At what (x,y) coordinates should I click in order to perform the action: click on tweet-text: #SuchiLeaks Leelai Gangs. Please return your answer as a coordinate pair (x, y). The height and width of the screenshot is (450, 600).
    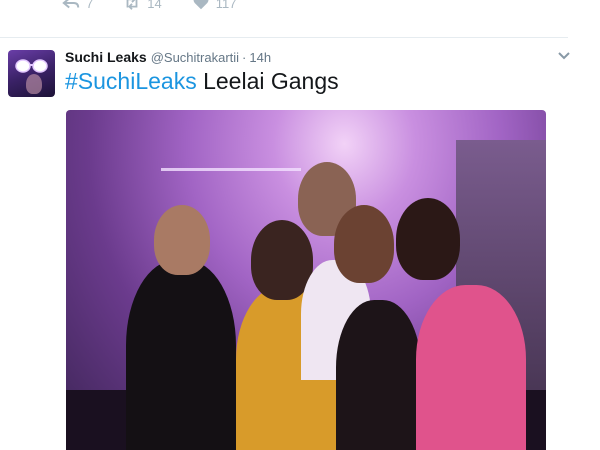
    Looking at the image, I should click on (202, 81).